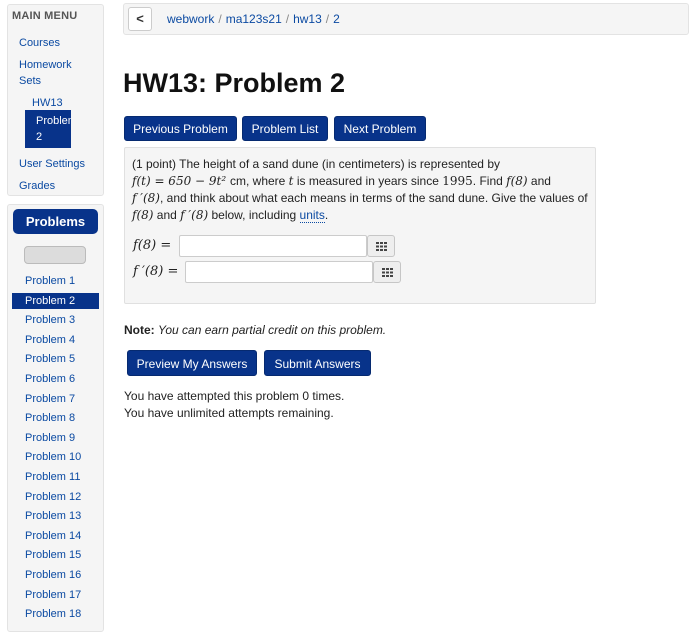 This screenshot has height=636, width=700. I want to click on next-problem-button: Next Problem, so click(380, 128).